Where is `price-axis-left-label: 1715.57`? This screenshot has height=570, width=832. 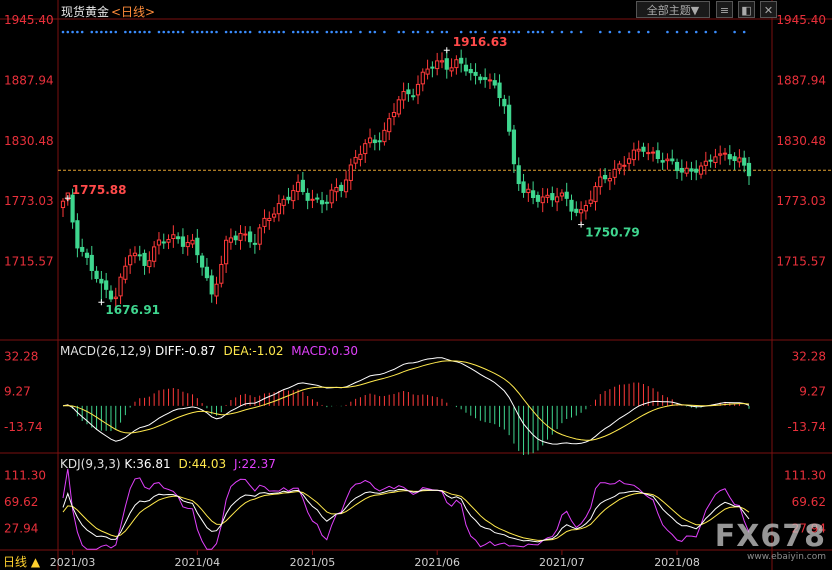 price-axis-left-label: 1715.57 is located at coordinates (29, 262).